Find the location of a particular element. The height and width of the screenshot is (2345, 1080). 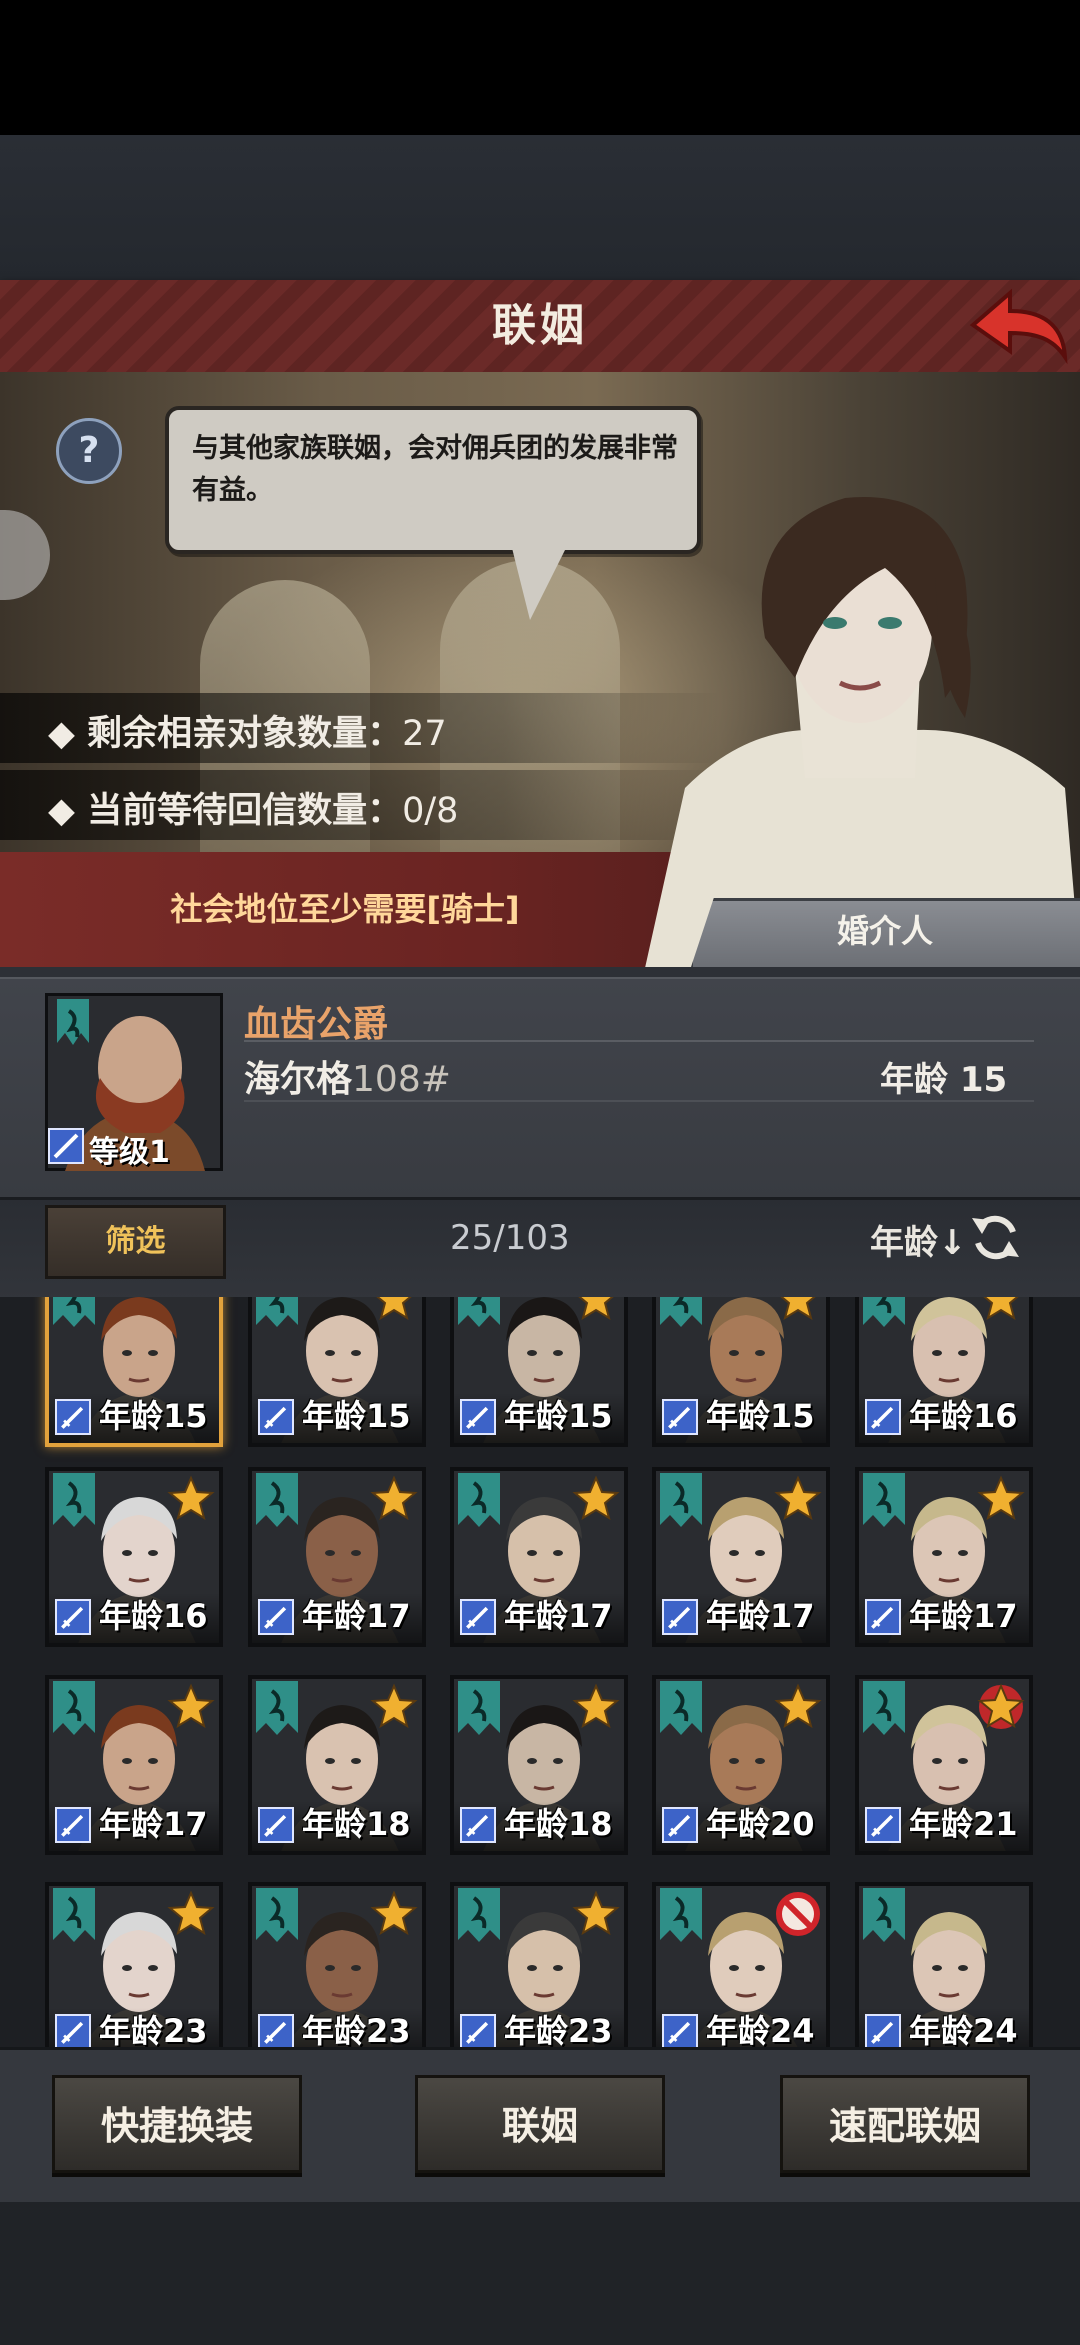

footer-area is located at coordinates (540, 2273).